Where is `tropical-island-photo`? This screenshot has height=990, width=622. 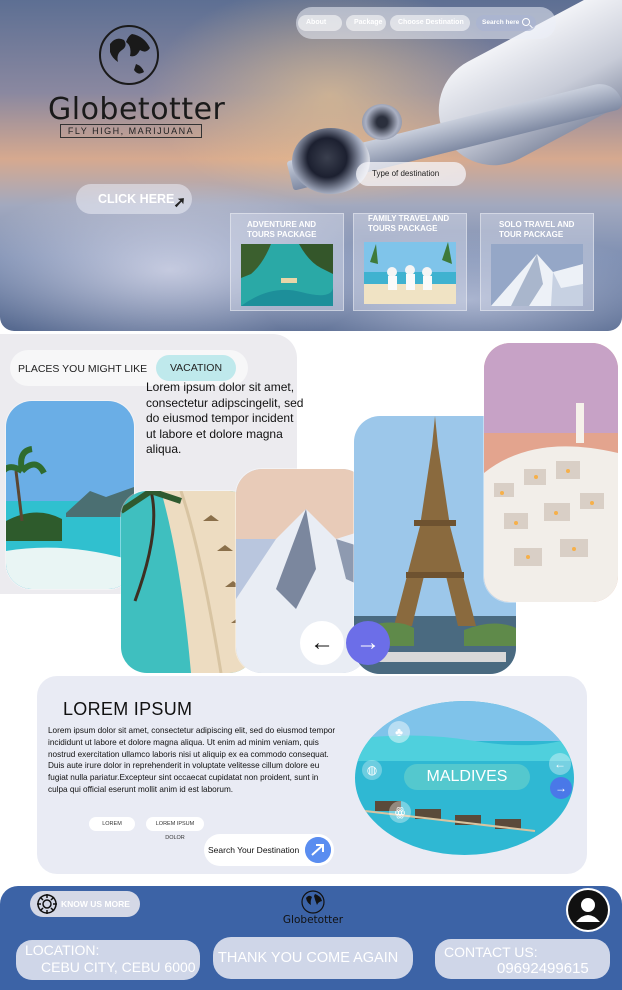 tropical-island-photo is located at coordinates (70, 495).